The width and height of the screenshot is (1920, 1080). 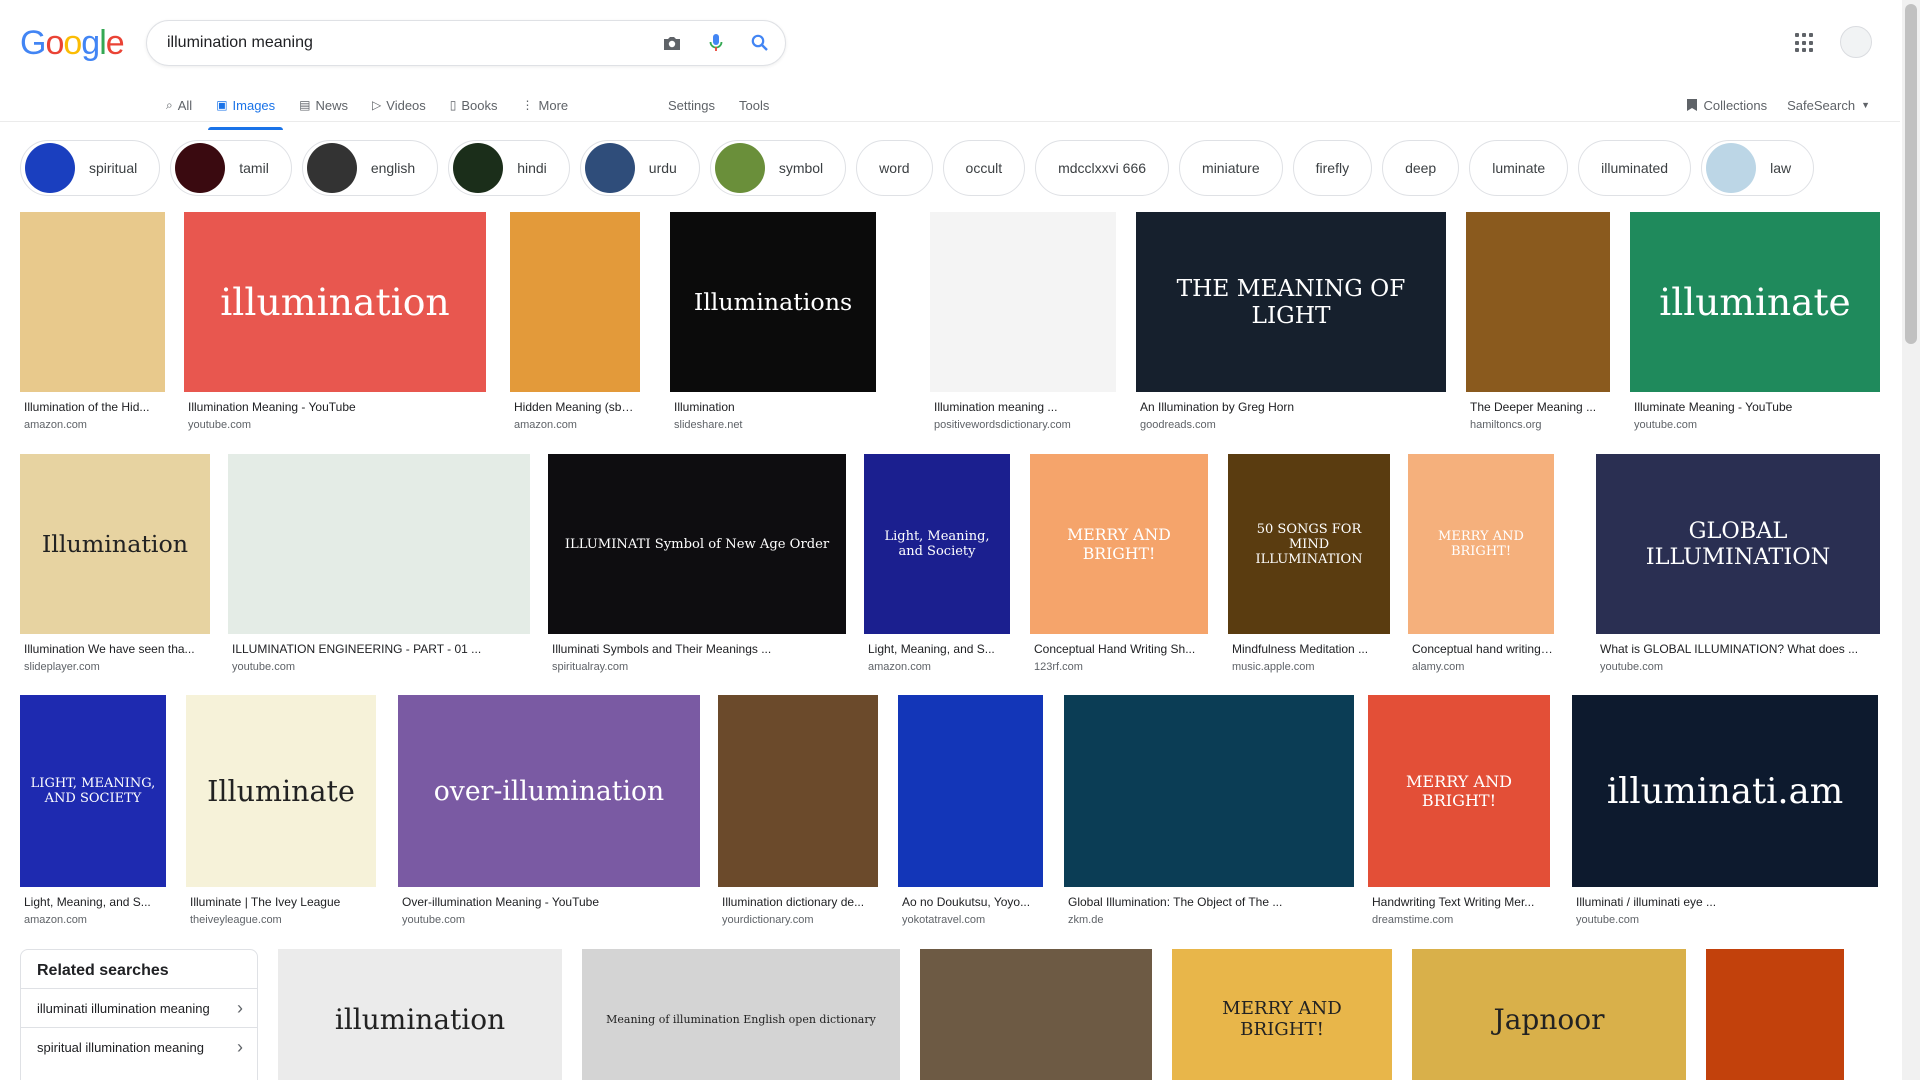 What do you see at coordinates (1725, 791) in the screenshot?
I see `image-thumbnail: illuminati.am` at bounding box center [1725, 791].